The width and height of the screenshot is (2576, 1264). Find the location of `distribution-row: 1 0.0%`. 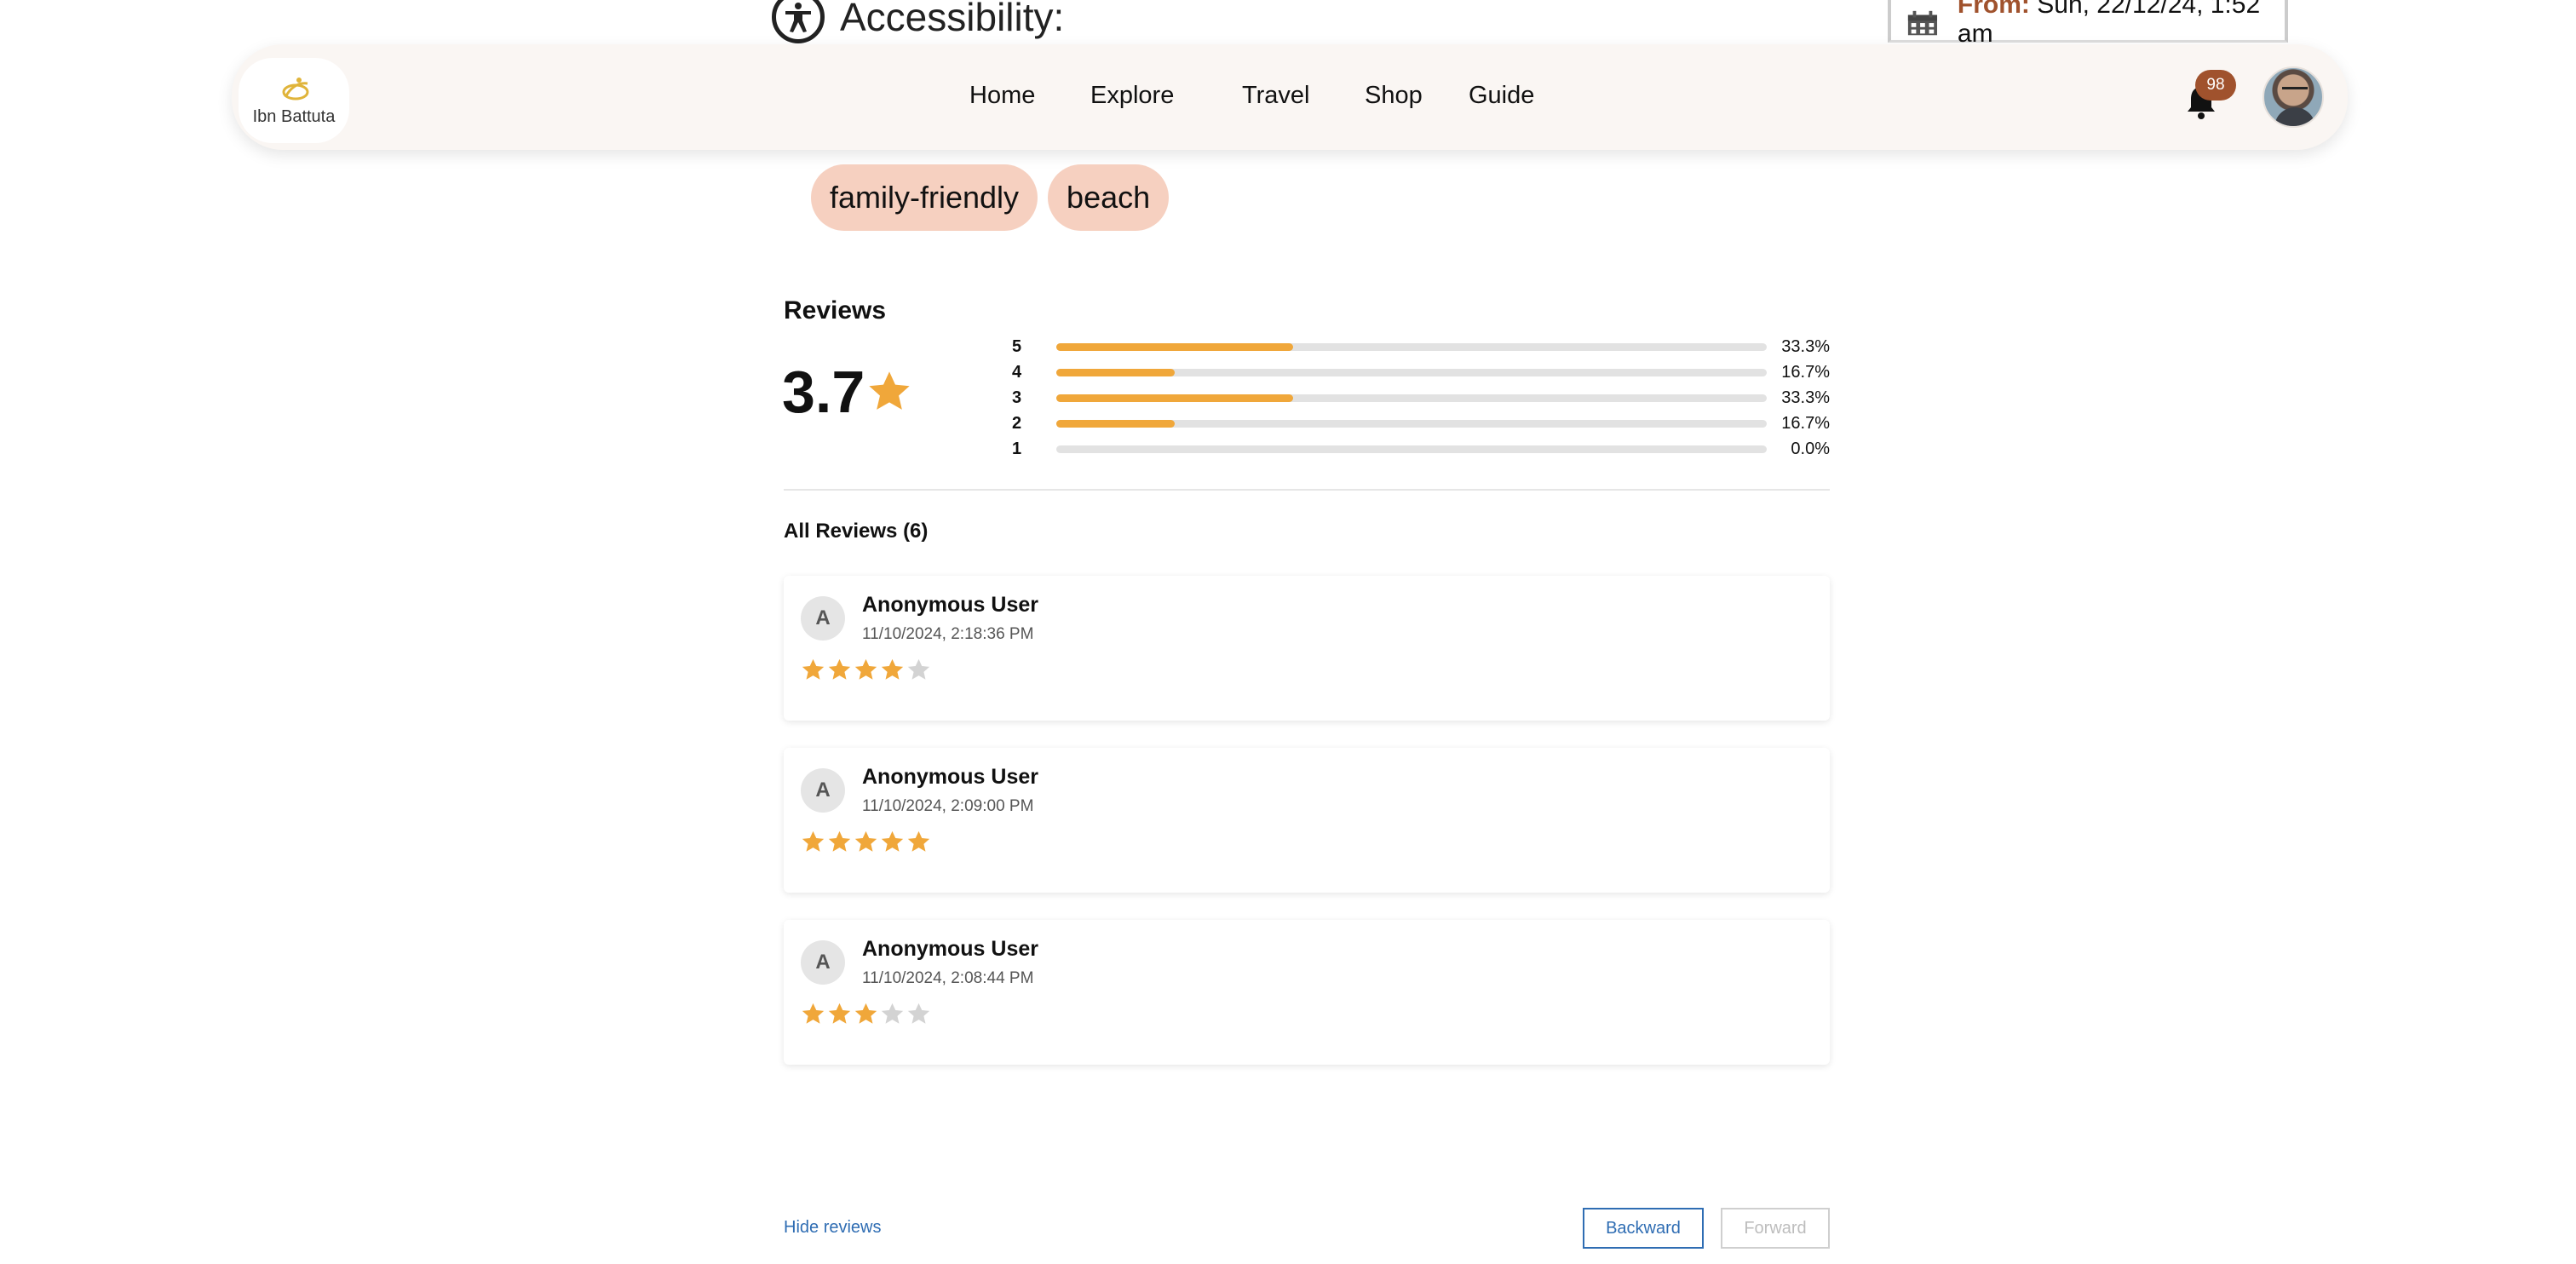

distribution-row: 1 0.0% is located at coordinates (1421, 449).